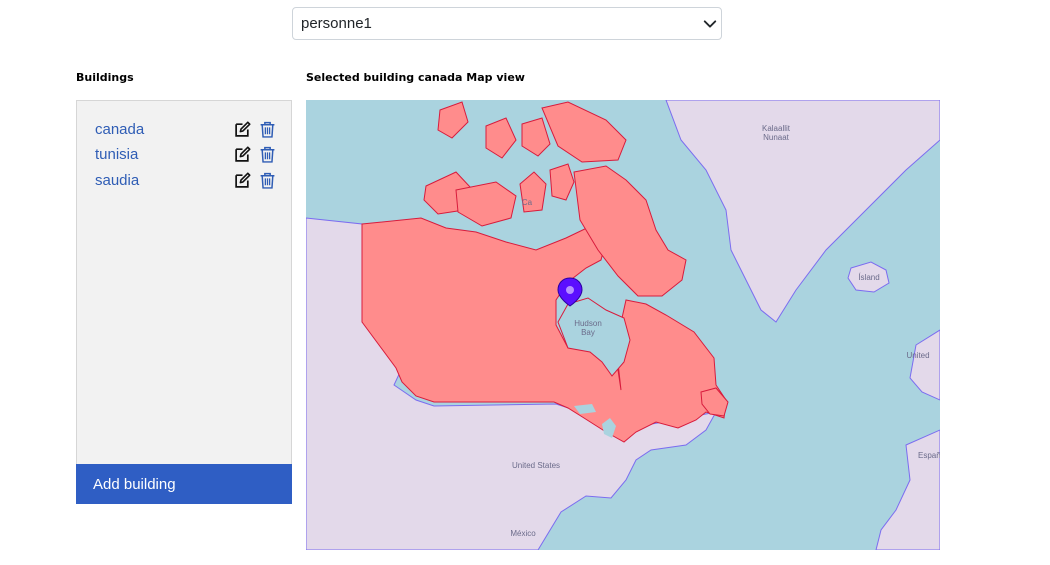 This screenshot has width=1050, height=565. Describe the element at coordinates (869, 277) in the screenshot. I see `map-label-iceland: Ísland` at that location.